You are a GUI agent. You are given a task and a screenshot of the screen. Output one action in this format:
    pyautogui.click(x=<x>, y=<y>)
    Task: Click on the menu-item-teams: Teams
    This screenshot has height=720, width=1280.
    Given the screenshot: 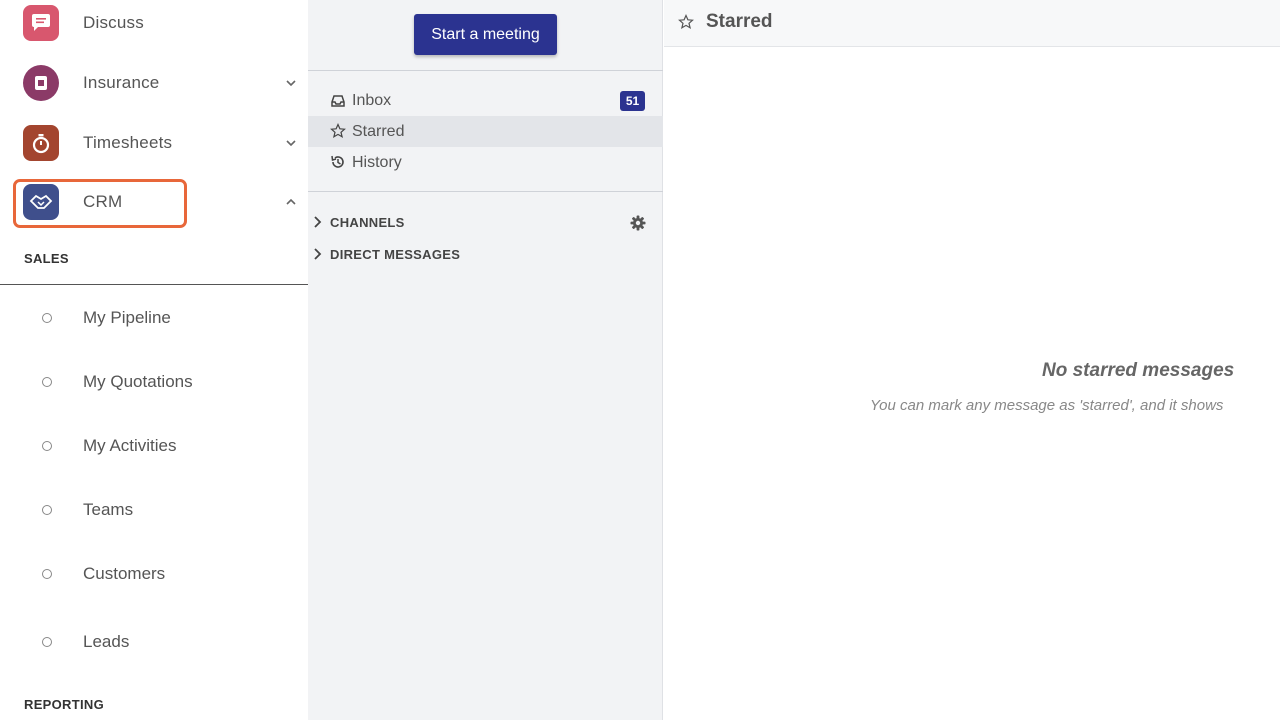 What is the action you would take?
    pyautogui.click(x=154, y=510)
    